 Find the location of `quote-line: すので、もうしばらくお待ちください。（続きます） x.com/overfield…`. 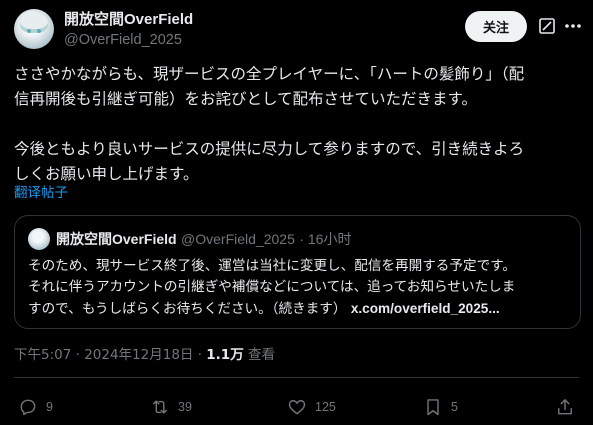

quote-line: すので、もうしばらくお待ちください。（続きます） x.com/overfield… is located at coordinates (300, 309).